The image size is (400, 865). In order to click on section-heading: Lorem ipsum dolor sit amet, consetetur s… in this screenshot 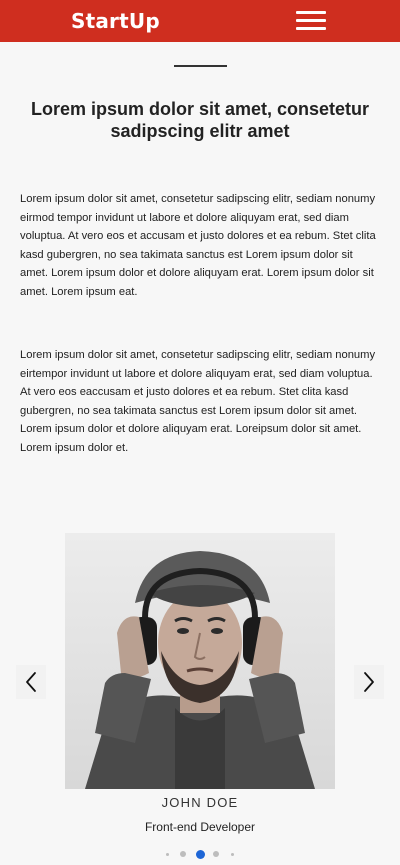, I will do `click(200, 120)`.